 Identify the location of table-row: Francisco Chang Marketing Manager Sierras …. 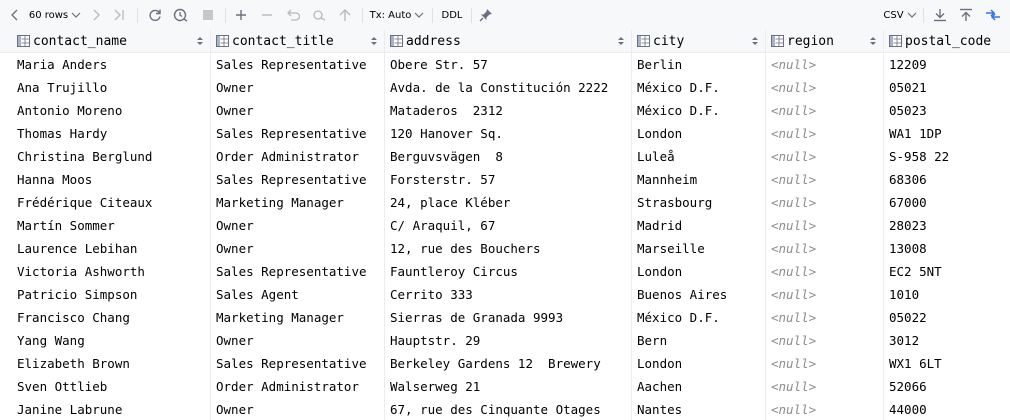
(505, 317).